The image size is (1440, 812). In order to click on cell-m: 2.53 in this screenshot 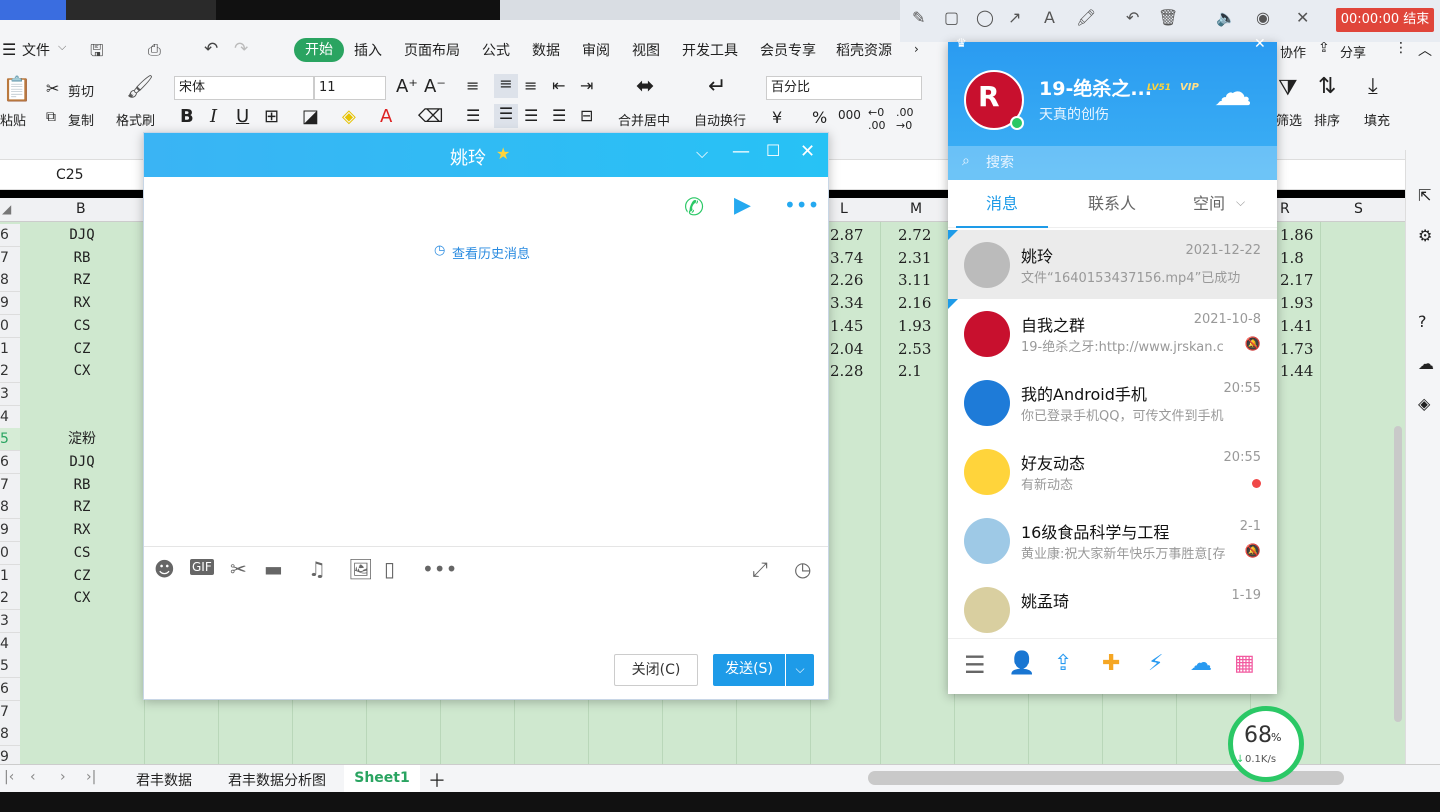, I will do `click(914, 349)`.